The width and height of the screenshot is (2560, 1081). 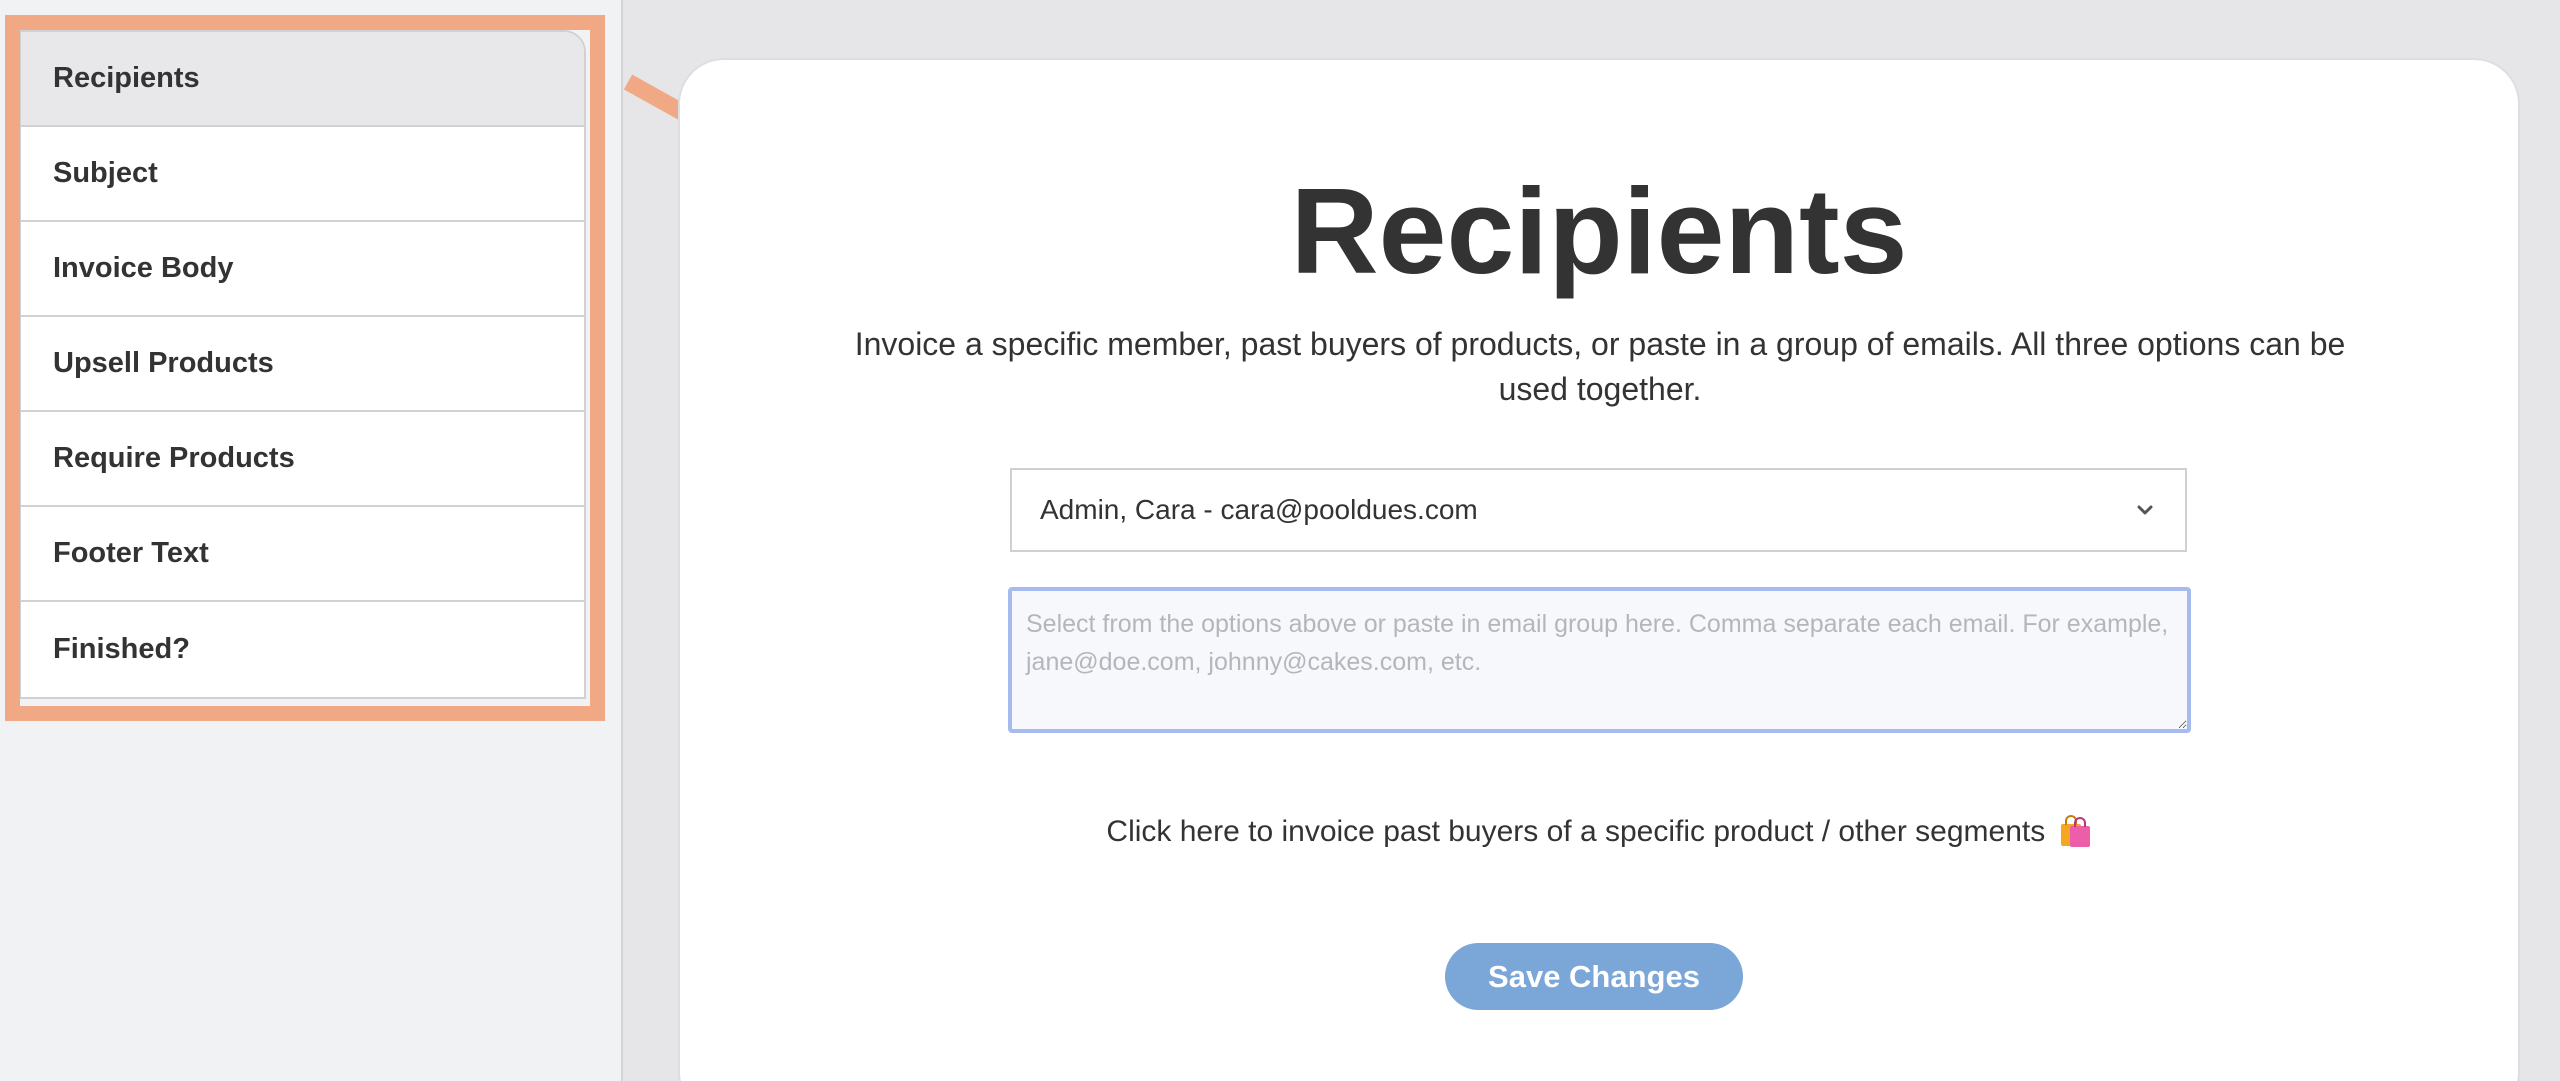 What do you see at coordinates (302, 79) in the screenshot?
I see `sidebar-item-recipients: Recipients` at bounding box center [302, 79].